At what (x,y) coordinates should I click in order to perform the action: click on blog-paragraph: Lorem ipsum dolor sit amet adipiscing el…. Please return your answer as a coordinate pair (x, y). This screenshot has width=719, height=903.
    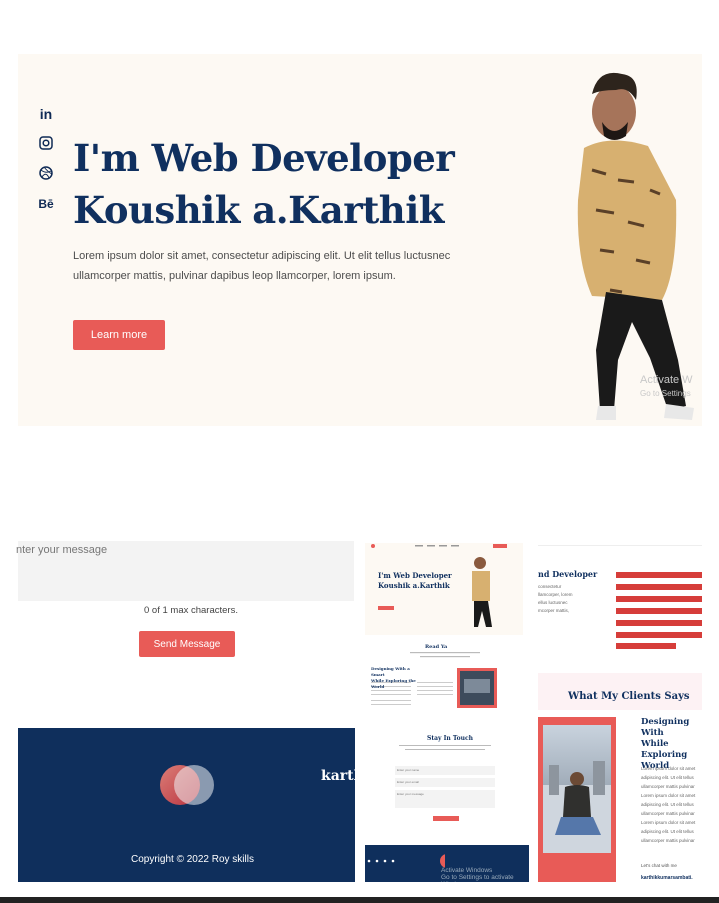
    Looking at the image, I should click on (668, 804).